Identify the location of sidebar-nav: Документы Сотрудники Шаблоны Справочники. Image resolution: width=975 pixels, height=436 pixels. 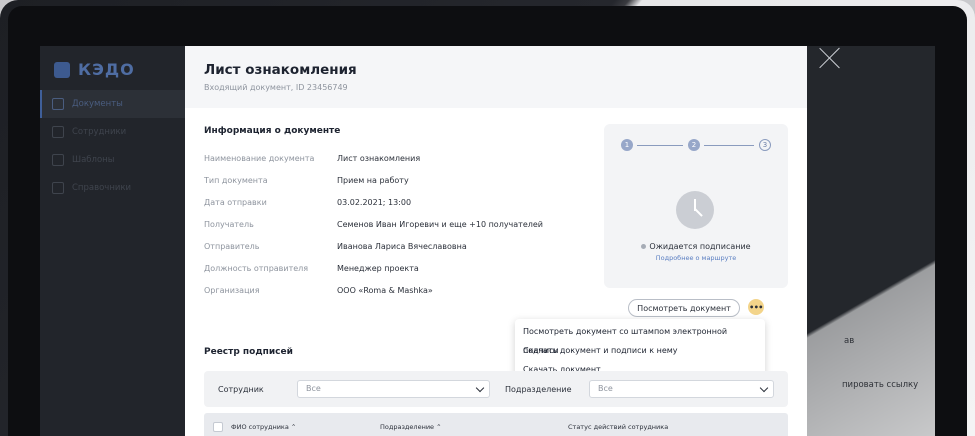
(112, 146).